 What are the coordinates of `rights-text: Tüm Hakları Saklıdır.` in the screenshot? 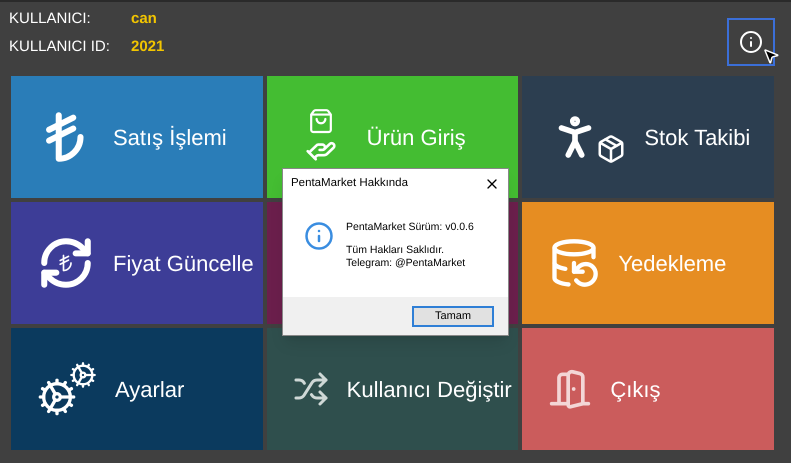 It's located at (396, 250).